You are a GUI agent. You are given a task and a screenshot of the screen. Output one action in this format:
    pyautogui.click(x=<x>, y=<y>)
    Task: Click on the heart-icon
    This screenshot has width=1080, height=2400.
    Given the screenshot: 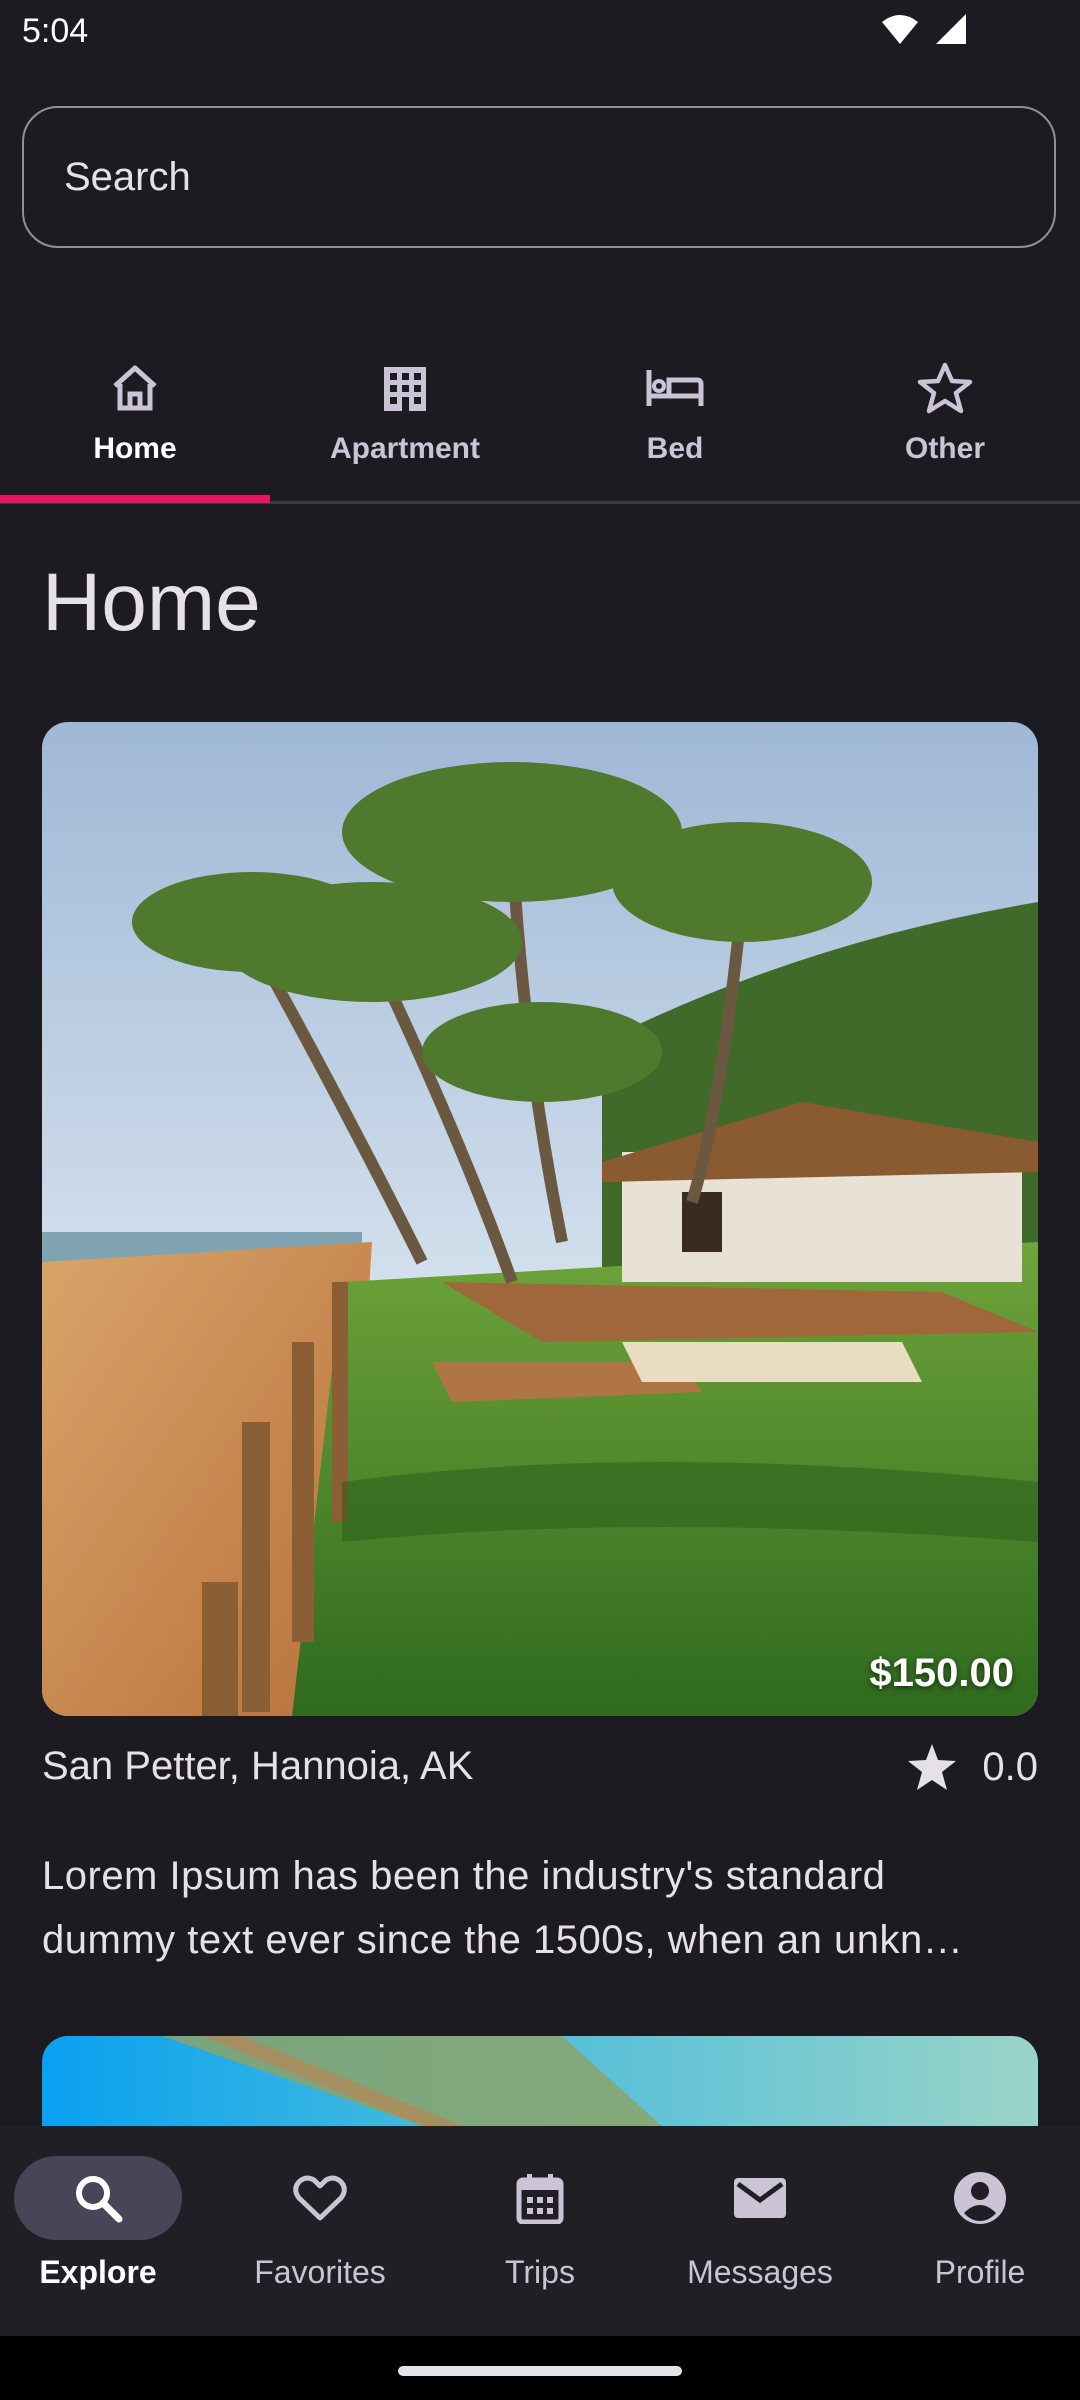 What is the action you would take?
    pyautogui.click(x=320, y=2198)
    